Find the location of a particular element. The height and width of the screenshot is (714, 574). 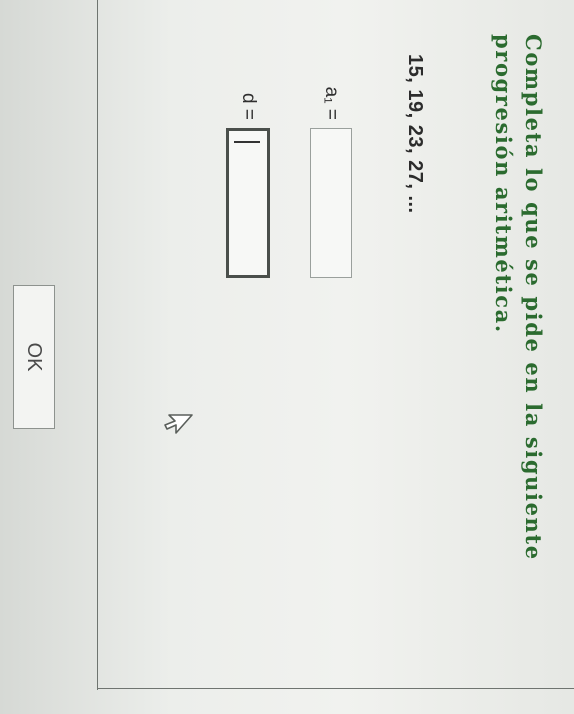

a1-input is located at coordinates (331, 203).